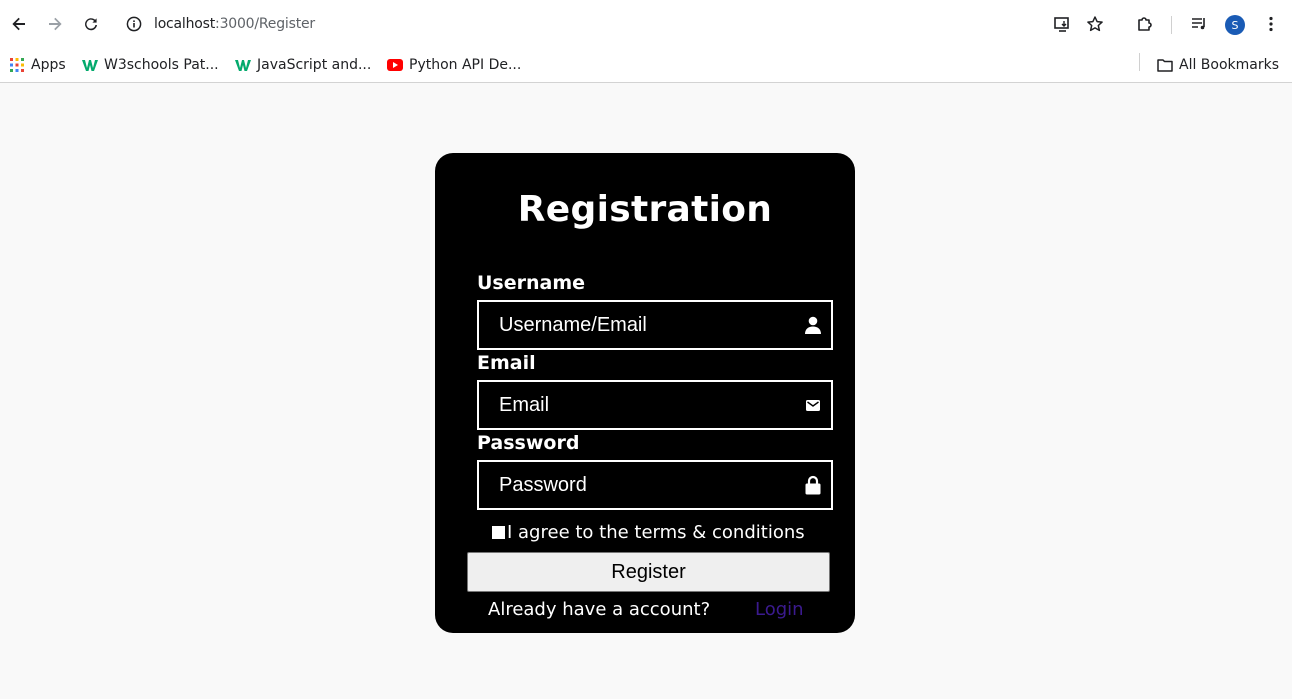 The width and height of the screenshot is (1292, 699). I want to click on bookmark-star-icon, so click(1095, 24).